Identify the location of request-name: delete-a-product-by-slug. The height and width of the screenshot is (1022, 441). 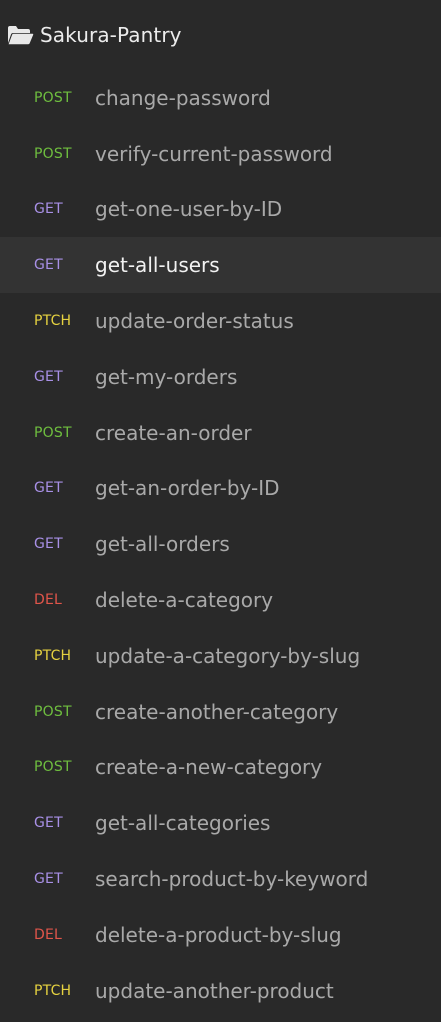
(218, 934).